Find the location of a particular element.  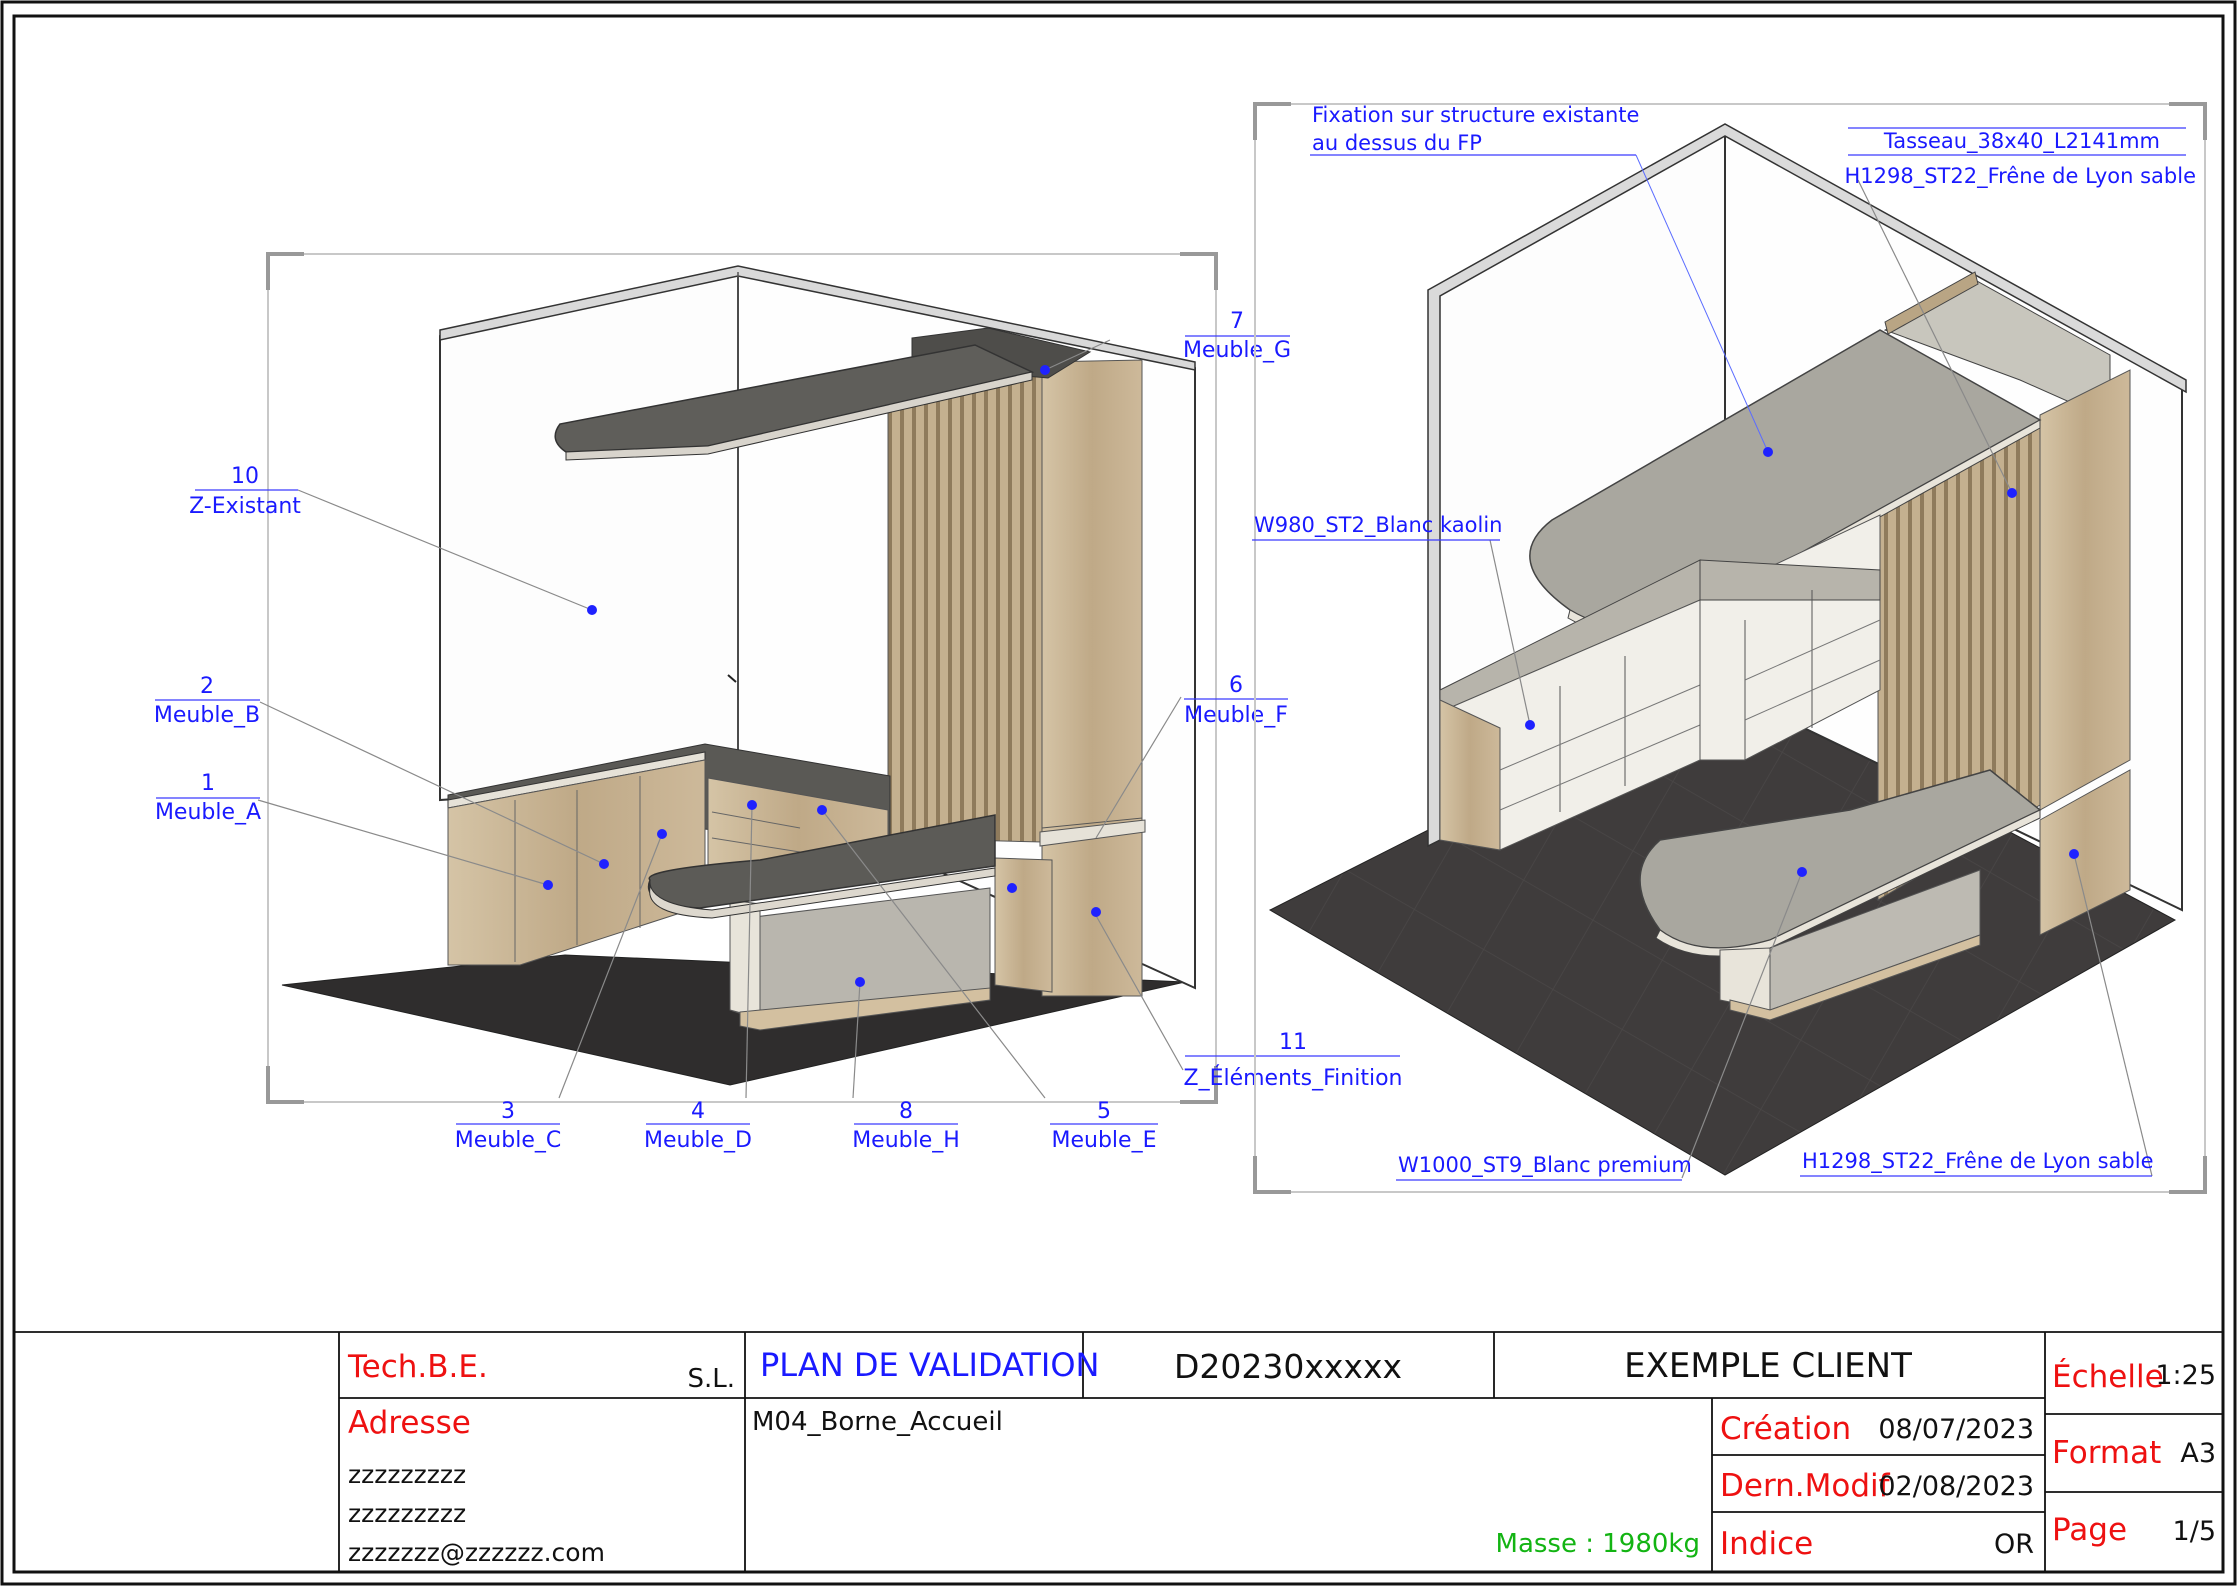

project-name: M04_Borne_Accueil is located at coordinates (877, 1422).